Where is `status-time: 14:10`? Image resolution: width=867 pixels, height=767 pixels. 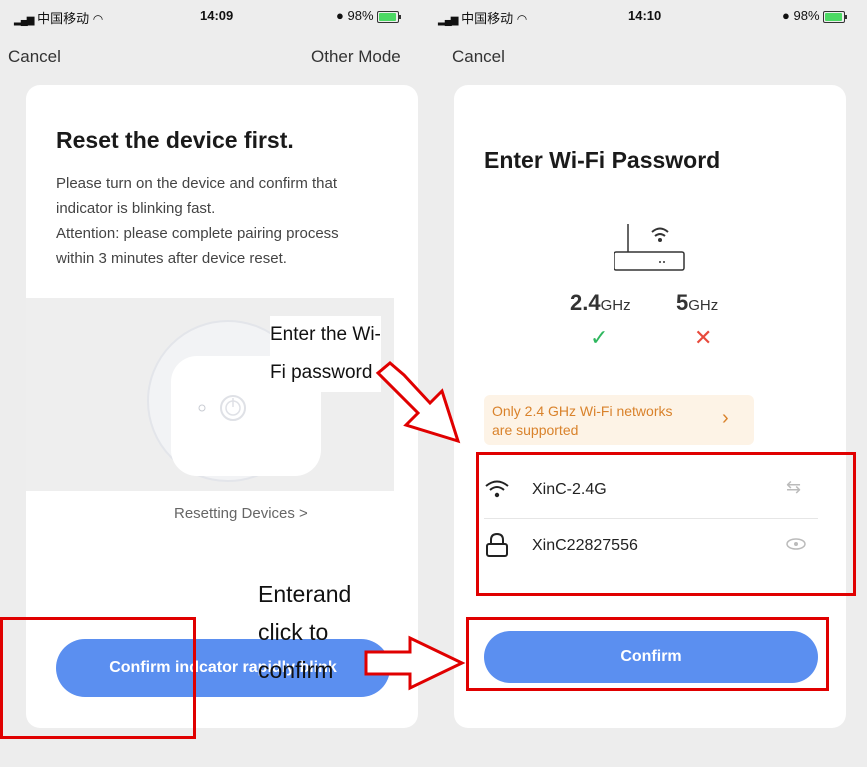 status-time: 14:10 is located at coordinates (645, 15).